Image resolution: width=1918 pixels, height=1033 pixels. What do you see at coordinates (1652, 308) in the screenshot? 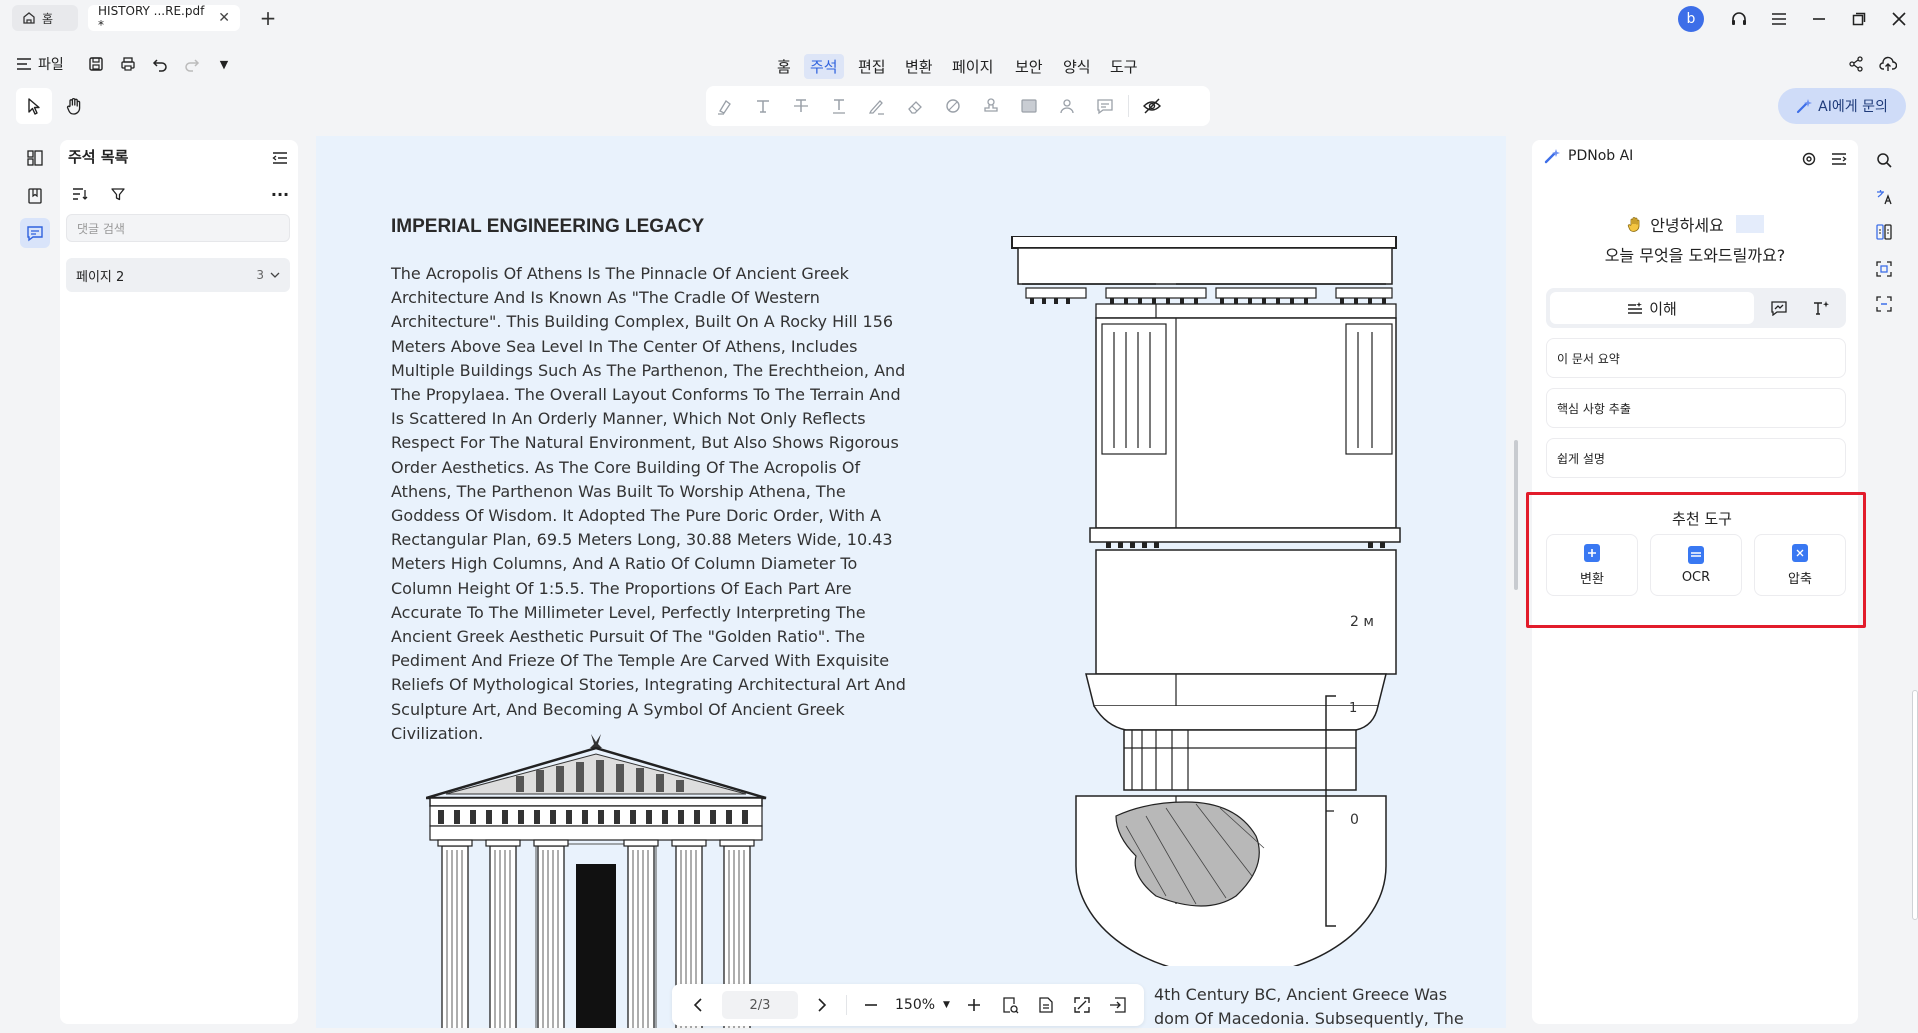
I see `tab-understand: 이해` at bounding box center [1652, 308].